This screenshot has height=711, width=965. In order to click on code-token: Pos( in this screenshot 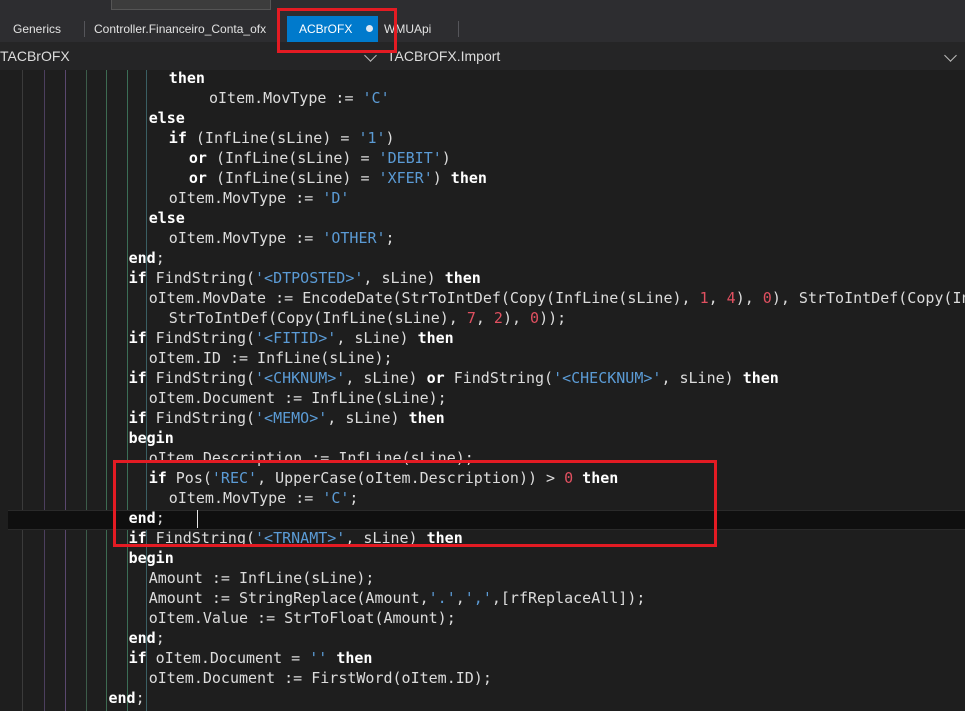, I will do `click(189, 478)`.